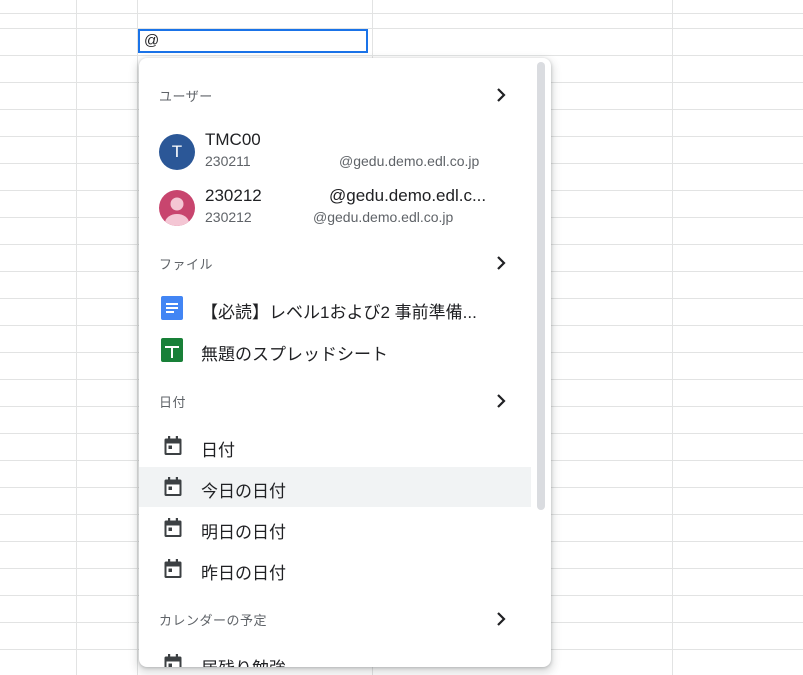  I want to click on active-cell-editor: @, so click(253, 41).